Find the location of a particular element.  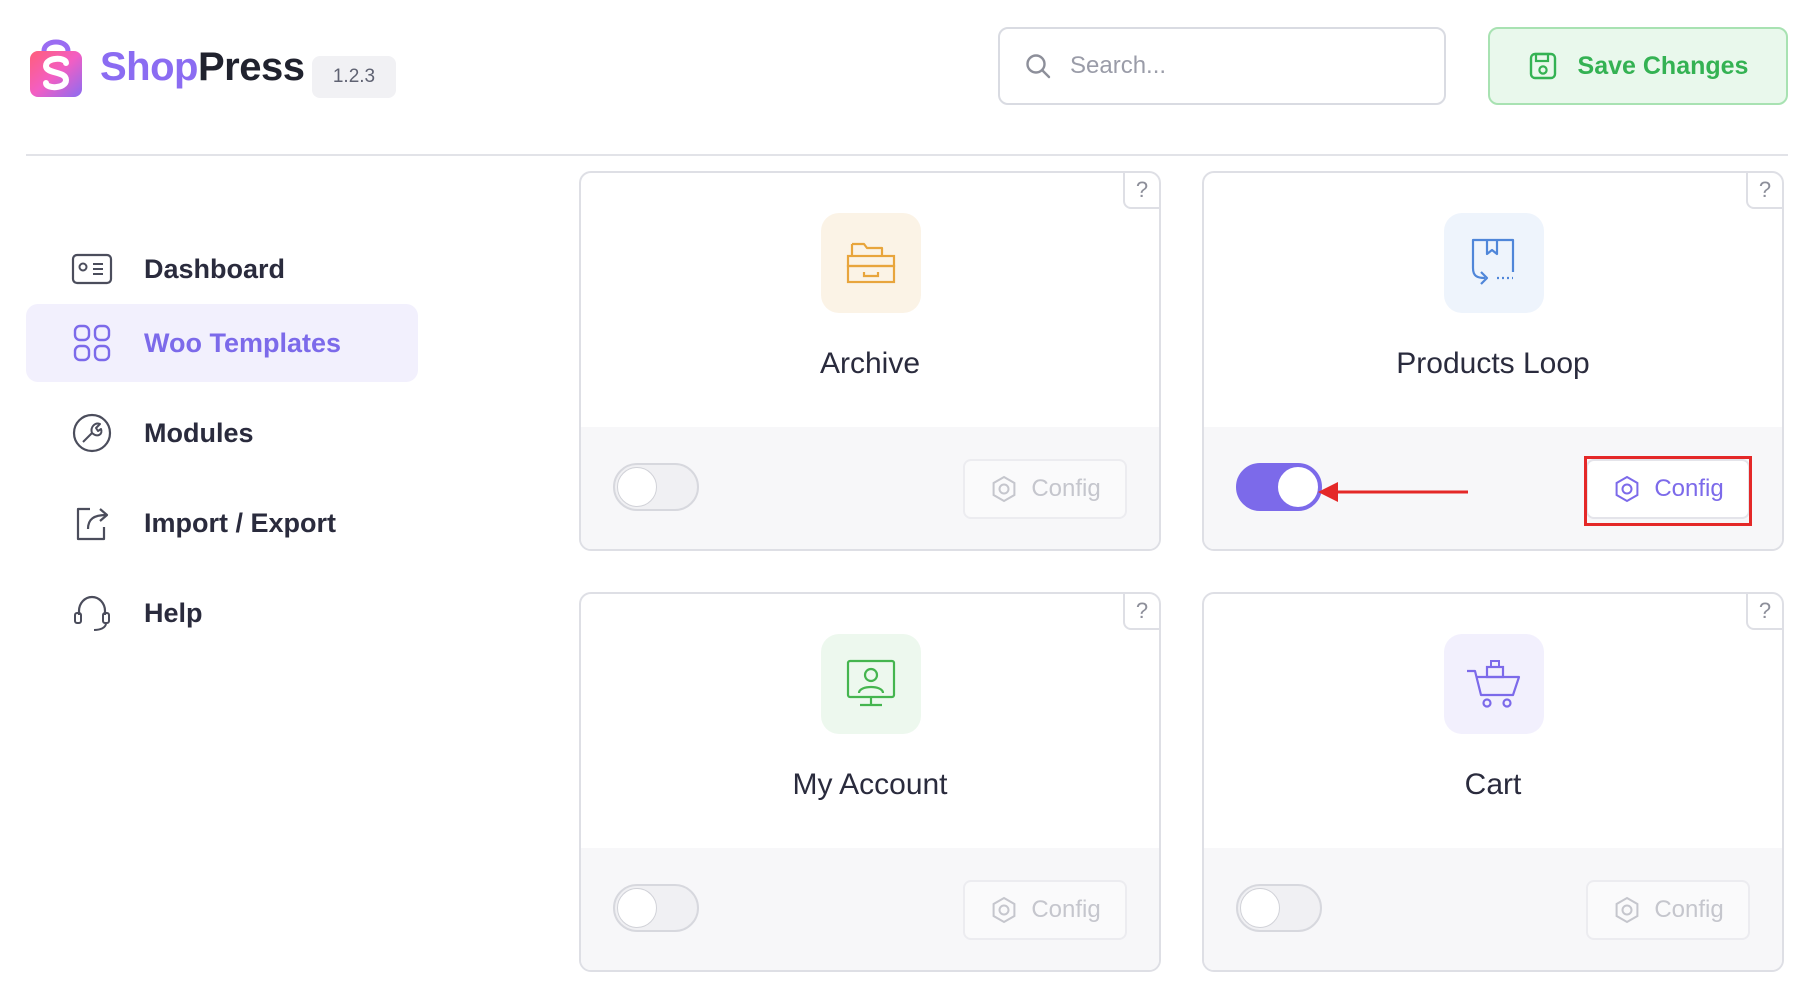

floppy-disk-icon is located at coordinates (1542, 66).